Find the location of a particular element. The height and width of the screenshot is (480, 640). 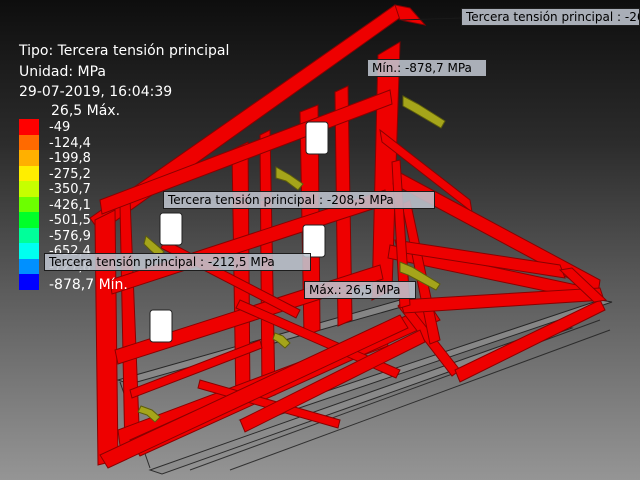

probe-label-min: Mín.: -878,7 MPa is located at coordinates (427, 68).